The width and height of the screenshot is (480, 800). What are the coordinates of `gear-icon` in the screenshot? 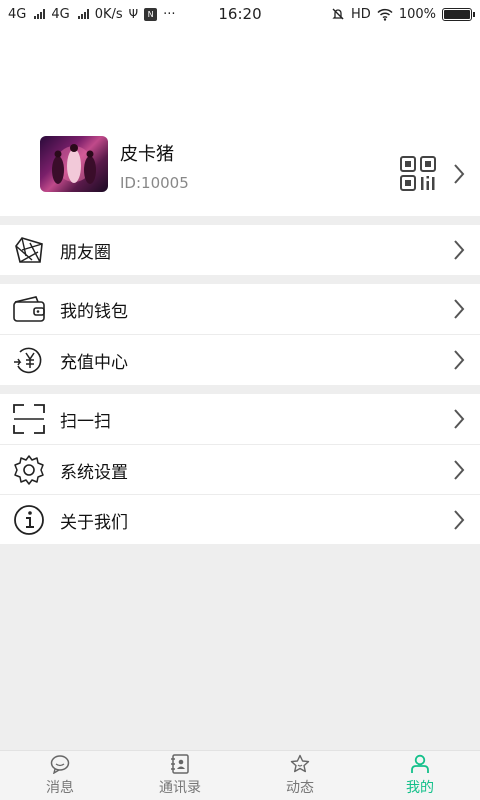 It's located at (29, 470).